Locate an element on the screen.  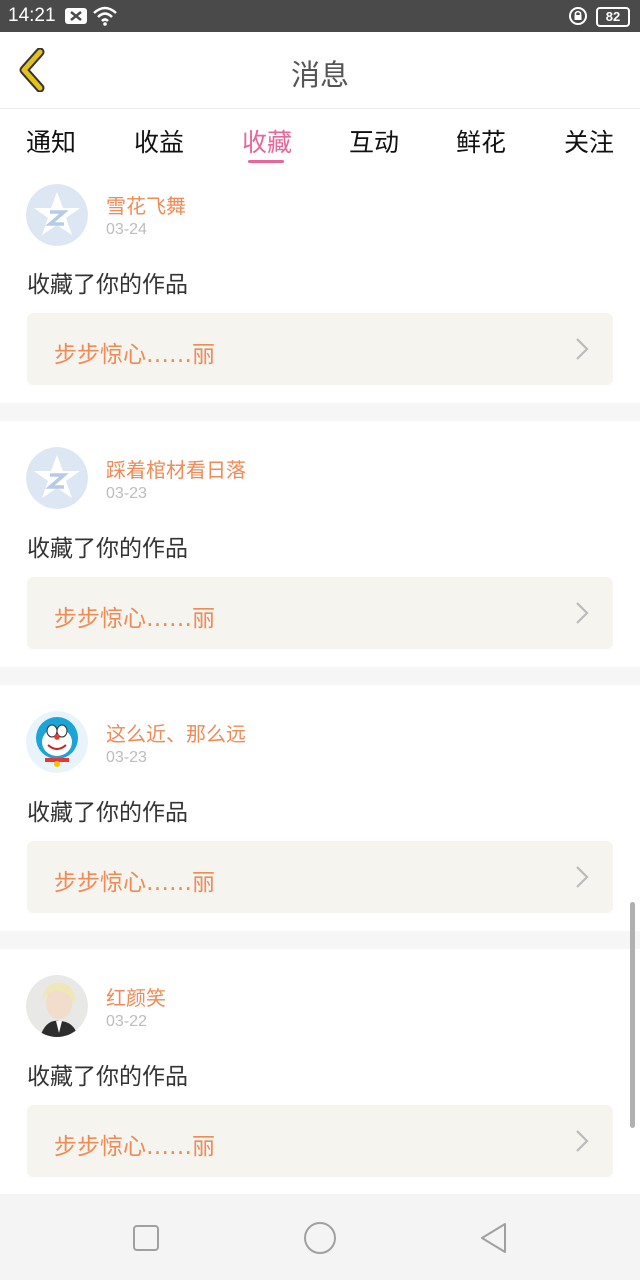
tab-favorites: 收藏 is located at coordinates (267, 141).